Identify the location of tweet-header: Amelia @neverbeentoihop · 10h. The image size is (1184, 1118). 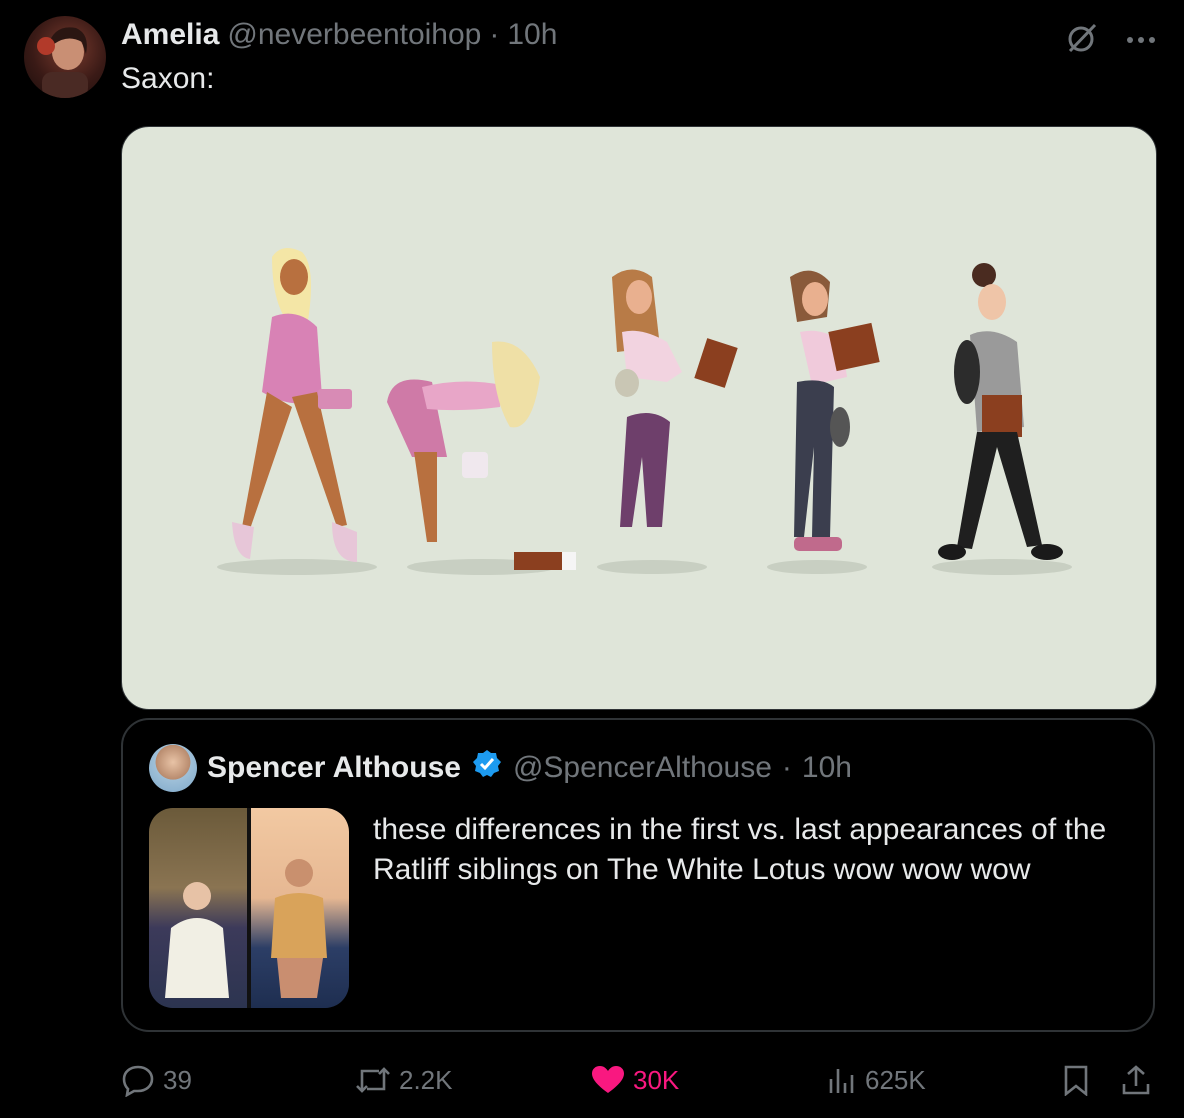
(339, 38).